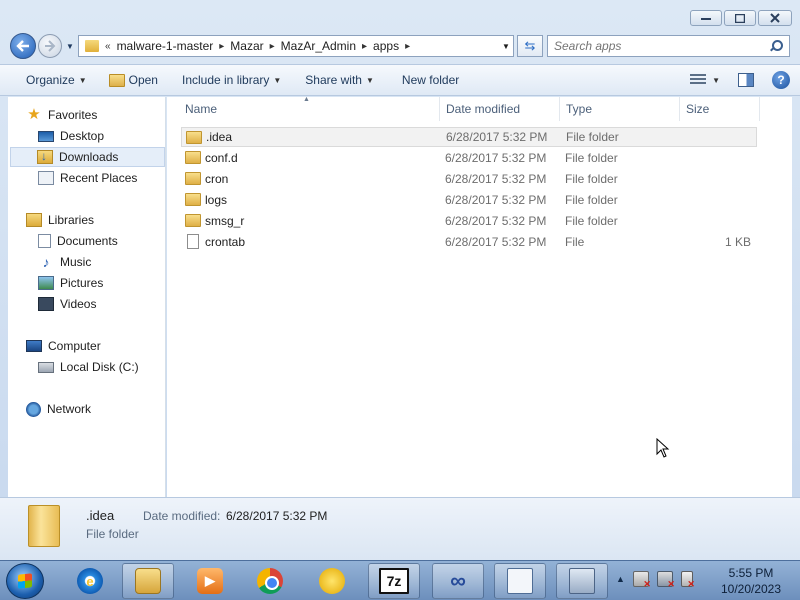 This screenshot has height=600, width=800. What do you see at coordinates (720, 109) in the screenshot?
I see `column-header-size: Size` at bounding box center [720, 109].